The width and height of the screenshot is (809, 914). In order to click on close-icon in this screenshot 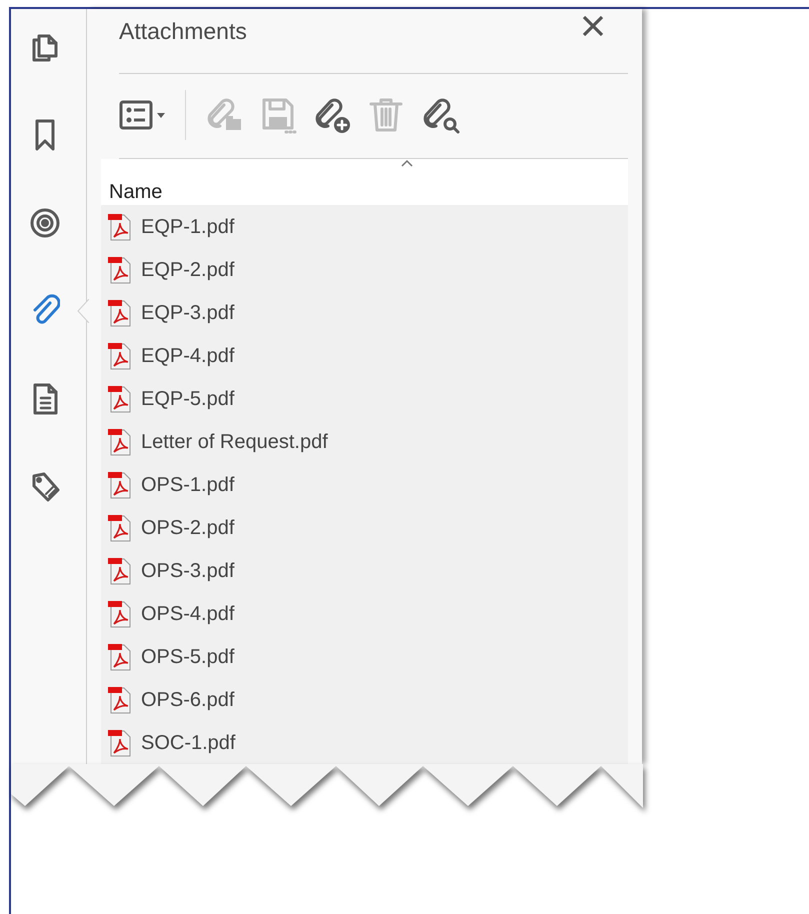, I will do `click(593, 26)`.